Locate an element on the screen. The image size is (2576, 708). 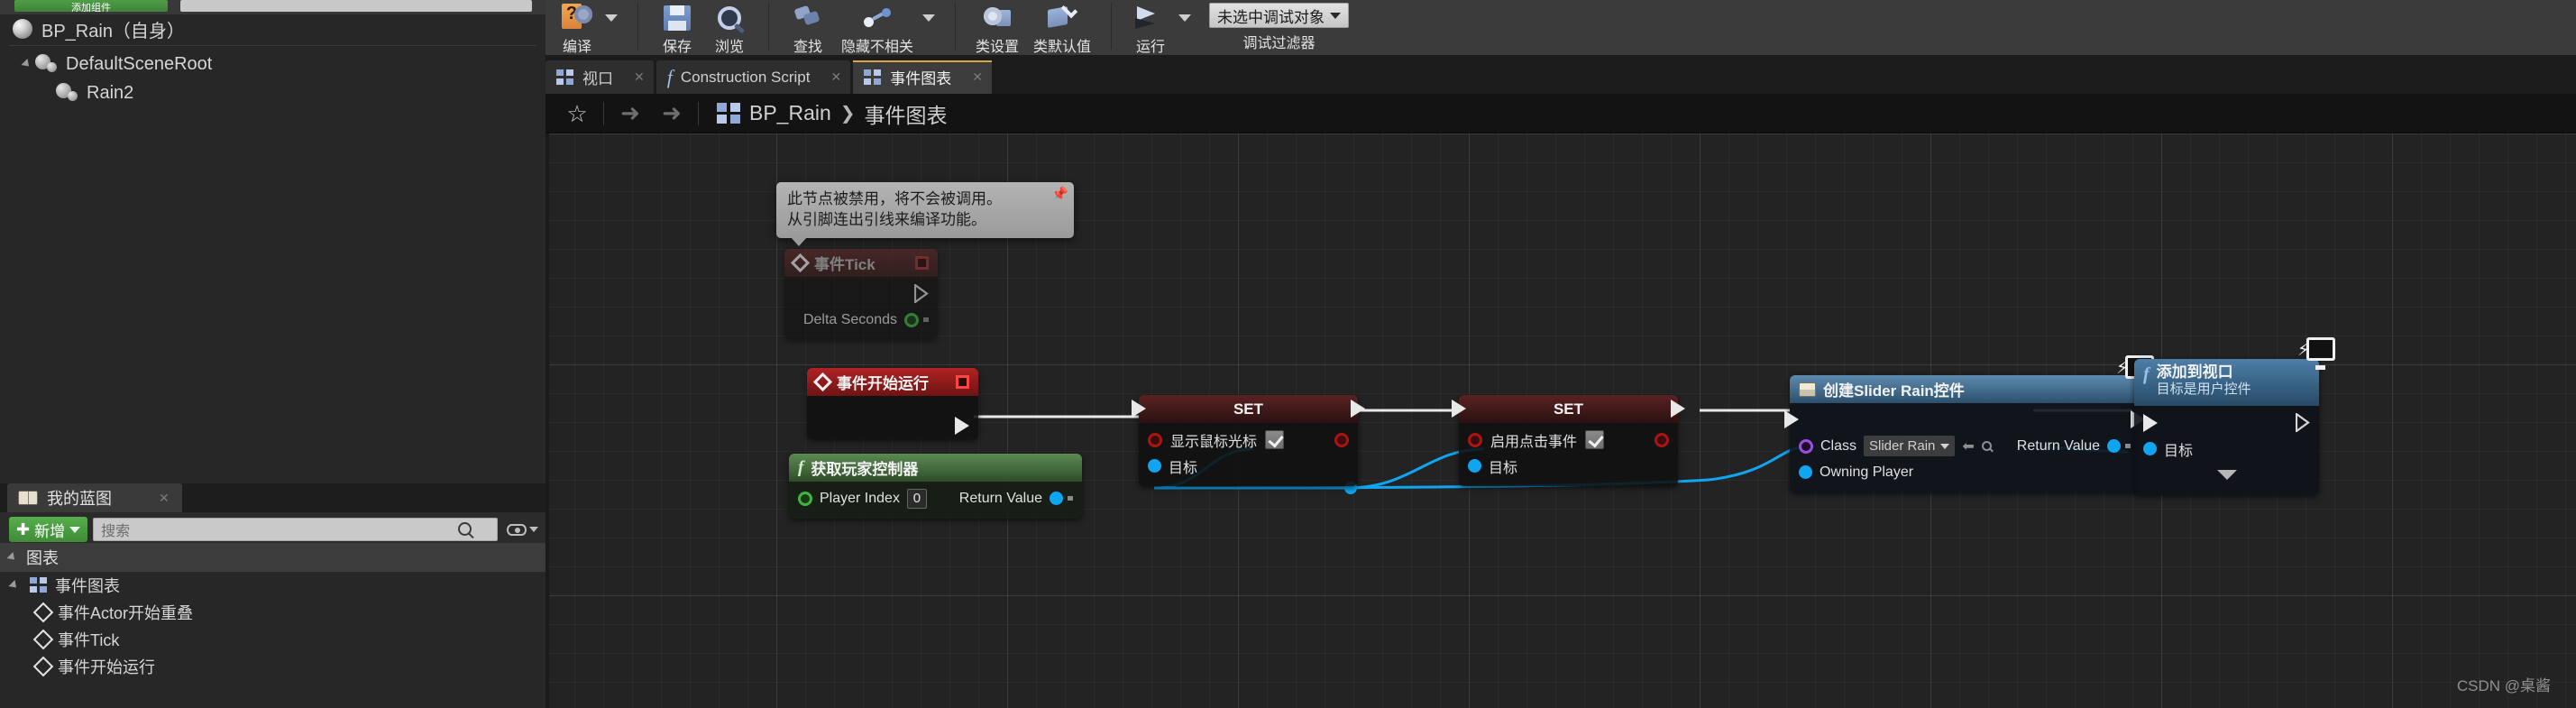
list-item-event-begin-play: 事件开始运行 is located at coordinates (272, 666).